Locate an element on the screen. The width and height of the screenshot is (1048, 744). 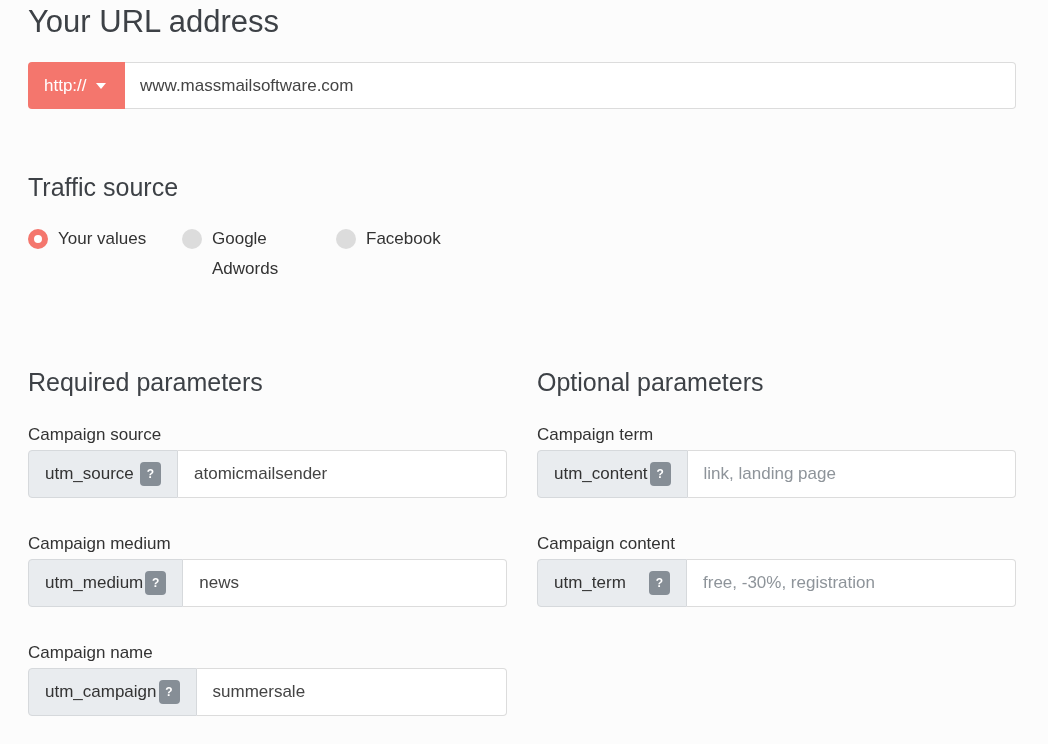
parameter-name: utm_term is located at coordinates (590, 583).